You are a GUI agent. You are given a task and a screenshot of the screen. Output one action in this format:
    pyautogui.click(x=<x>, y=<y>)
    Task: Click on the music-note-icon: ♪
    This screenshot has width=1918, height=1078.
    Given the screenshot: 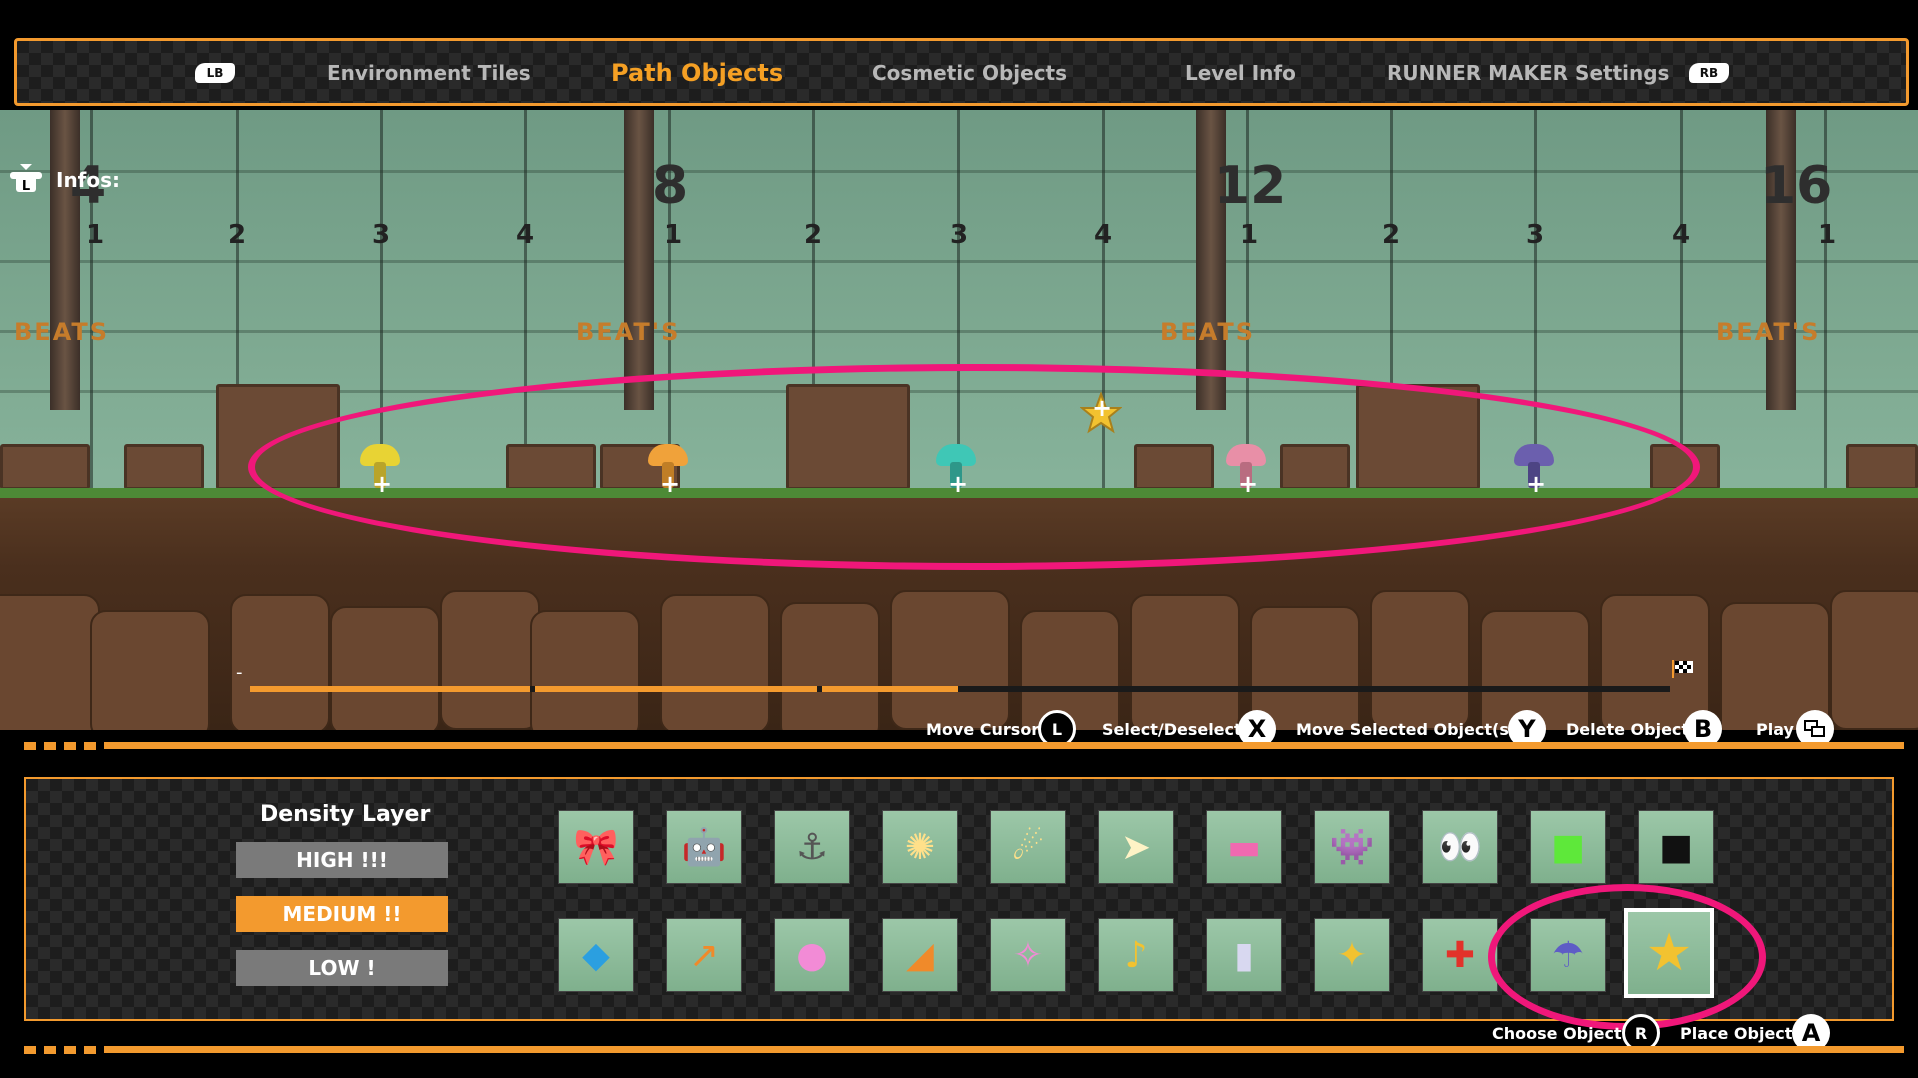 What is the action you would take?
    pyautogui.click(x=1136, y=955)
    